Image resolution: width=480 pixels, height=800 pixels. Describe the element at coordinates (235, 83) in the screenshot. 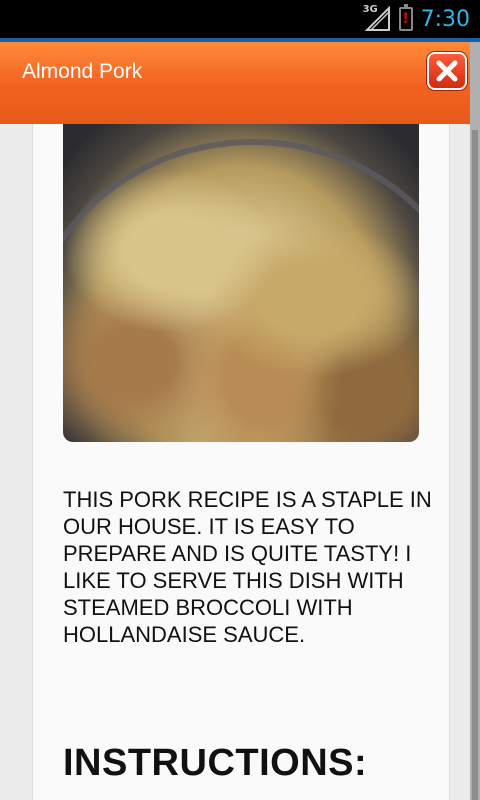

I see `action-bar: Almond Pork` at that location.